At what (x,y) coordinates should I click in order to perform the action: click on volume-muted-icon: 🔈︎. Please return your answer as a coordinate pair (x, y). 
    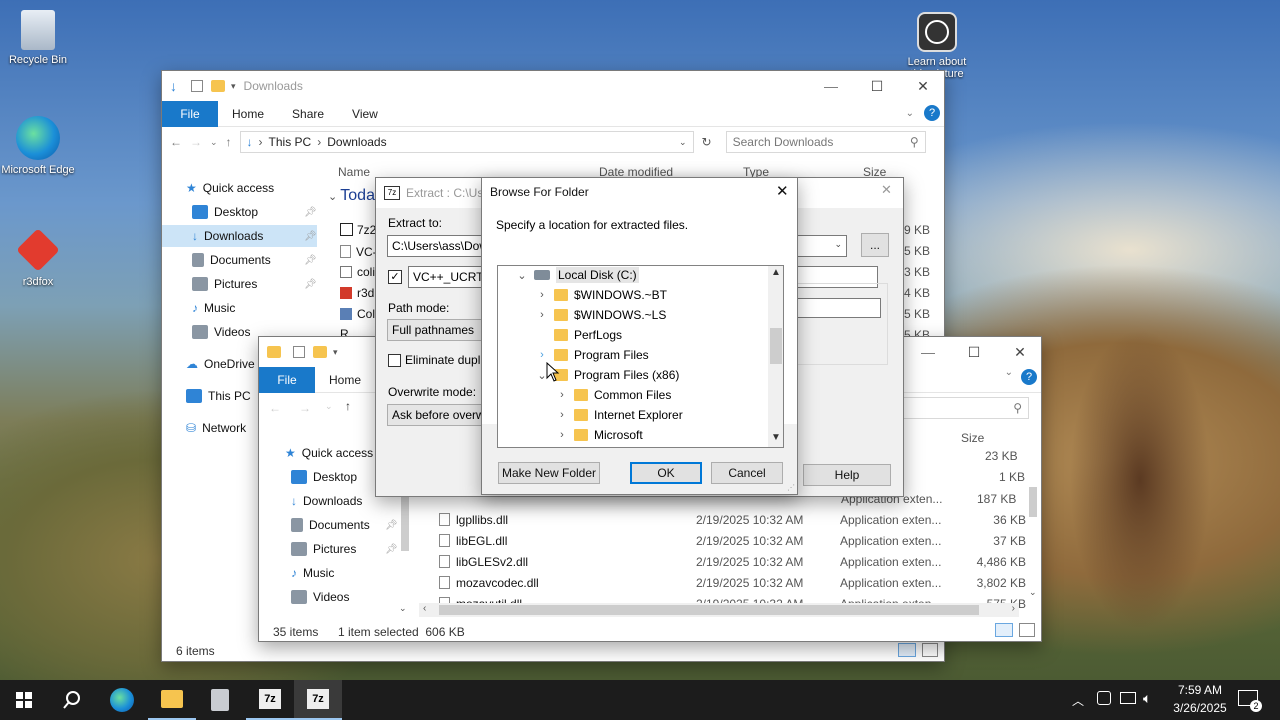
    Looking at the image, I should click on (1147, 698).